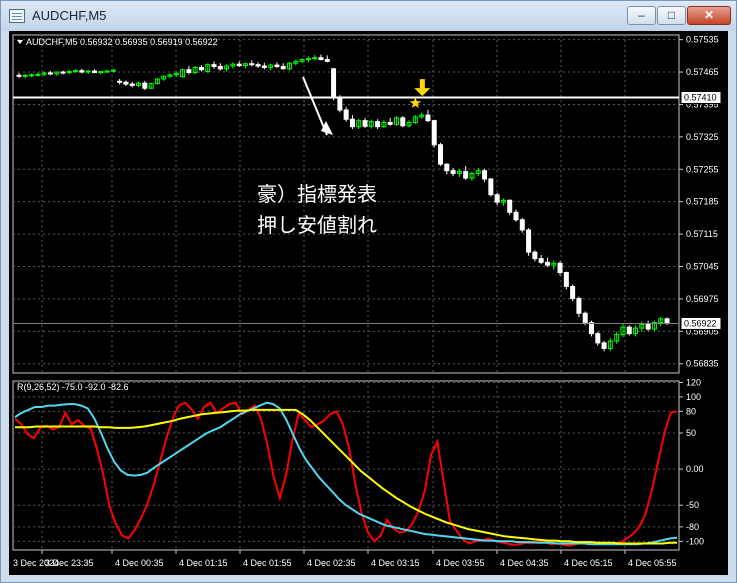 The width and height of the screenshot is (737, 583). I want to click on maximize-button: □, so click(671, 15).